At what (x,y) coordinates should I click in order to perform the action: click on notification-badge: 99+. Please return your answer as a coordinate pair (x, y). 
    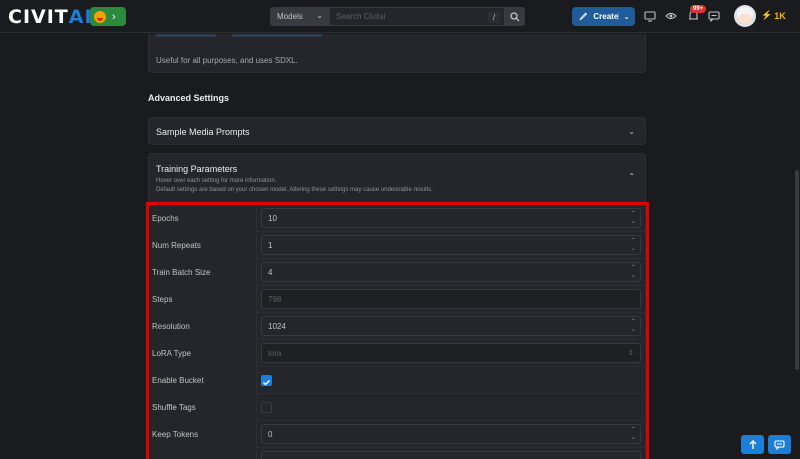
    Looking at the image, I should click on (698, 9).